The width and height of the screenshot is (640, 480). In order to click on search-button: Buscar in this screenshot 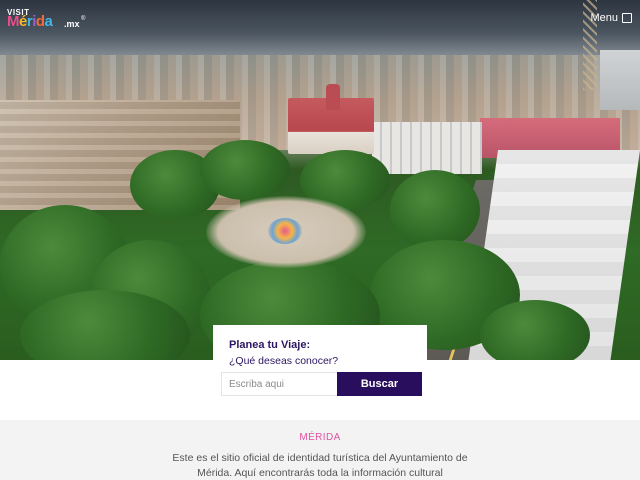, I will do `click(379, 384)`.